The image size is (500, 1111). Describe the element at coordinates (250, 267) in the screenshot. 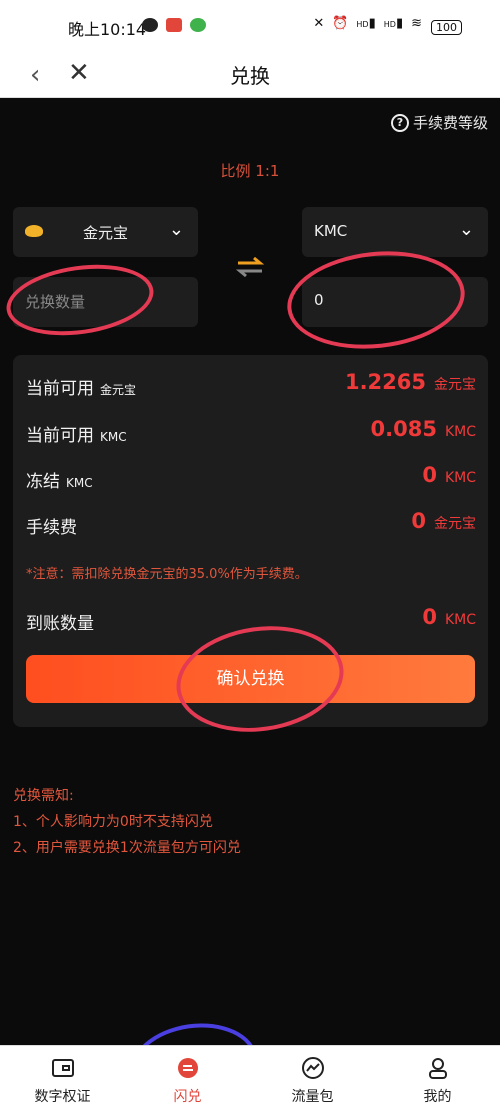

I see `swap-icon` at that location.